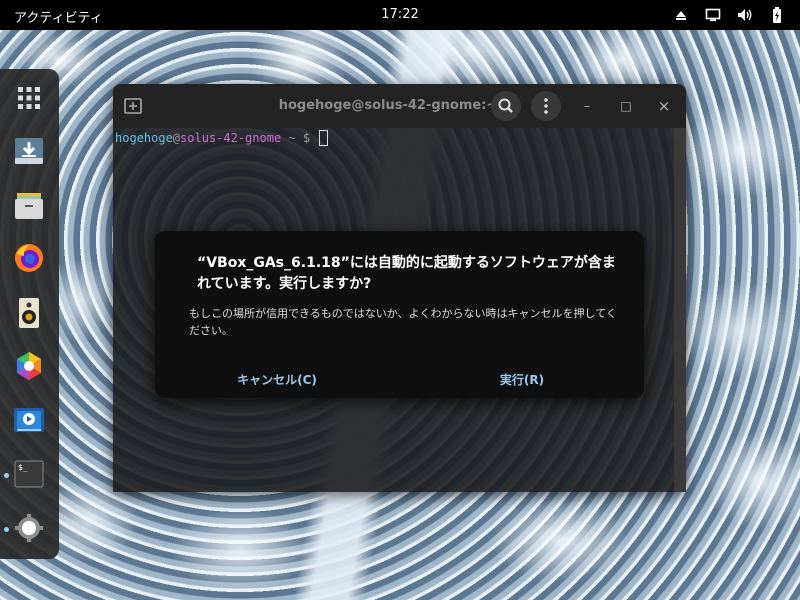  I want to click on scrollbar, so click(680, 310).